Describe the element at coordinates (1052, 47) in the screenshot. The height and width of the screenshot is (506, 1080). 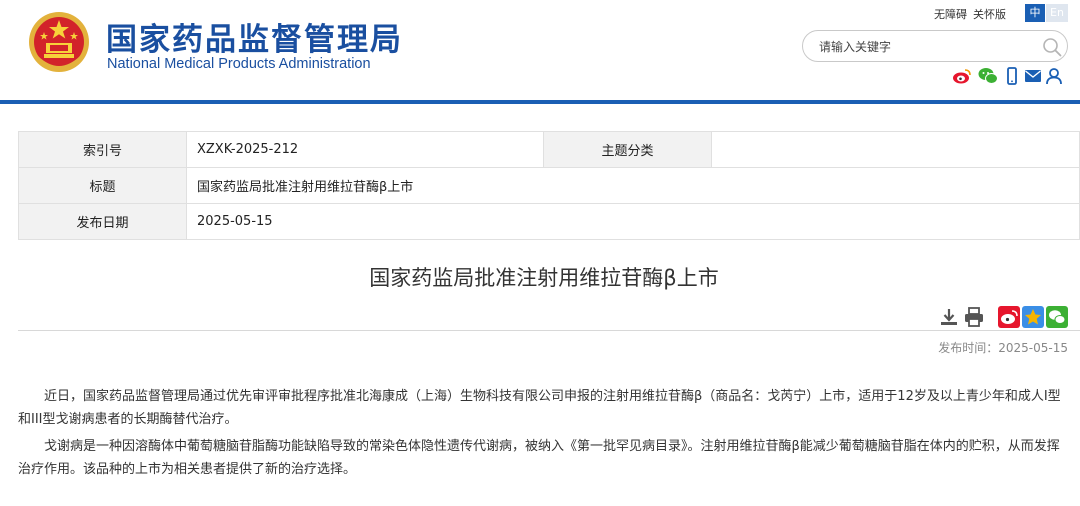
I see `search-icon` at that location.